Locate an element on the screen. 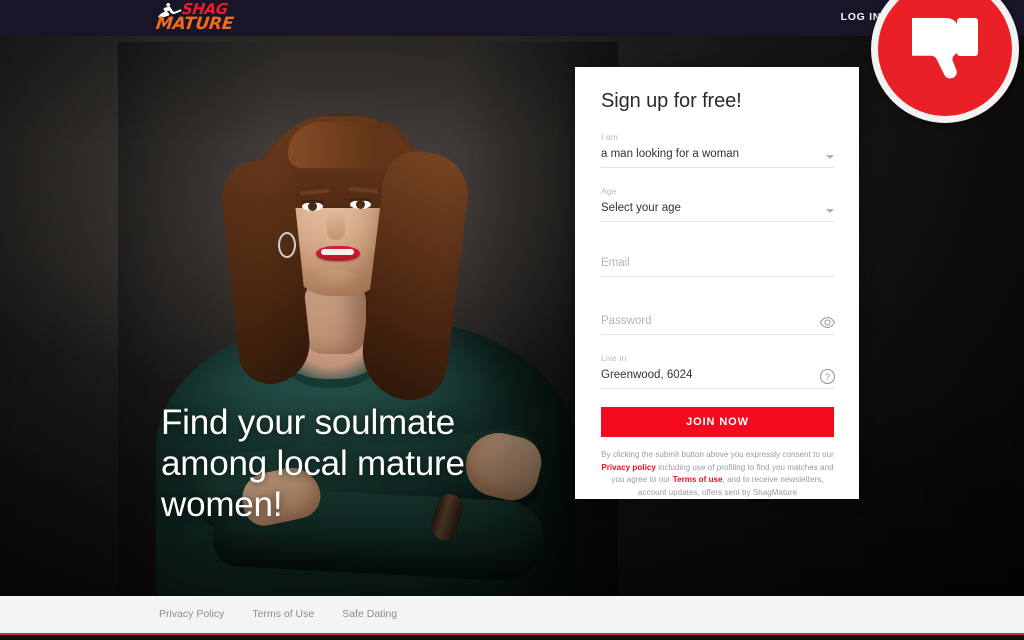 The width and height of the screenshot is (1024, 640). pupil-right is located at coordinates (360, 204).